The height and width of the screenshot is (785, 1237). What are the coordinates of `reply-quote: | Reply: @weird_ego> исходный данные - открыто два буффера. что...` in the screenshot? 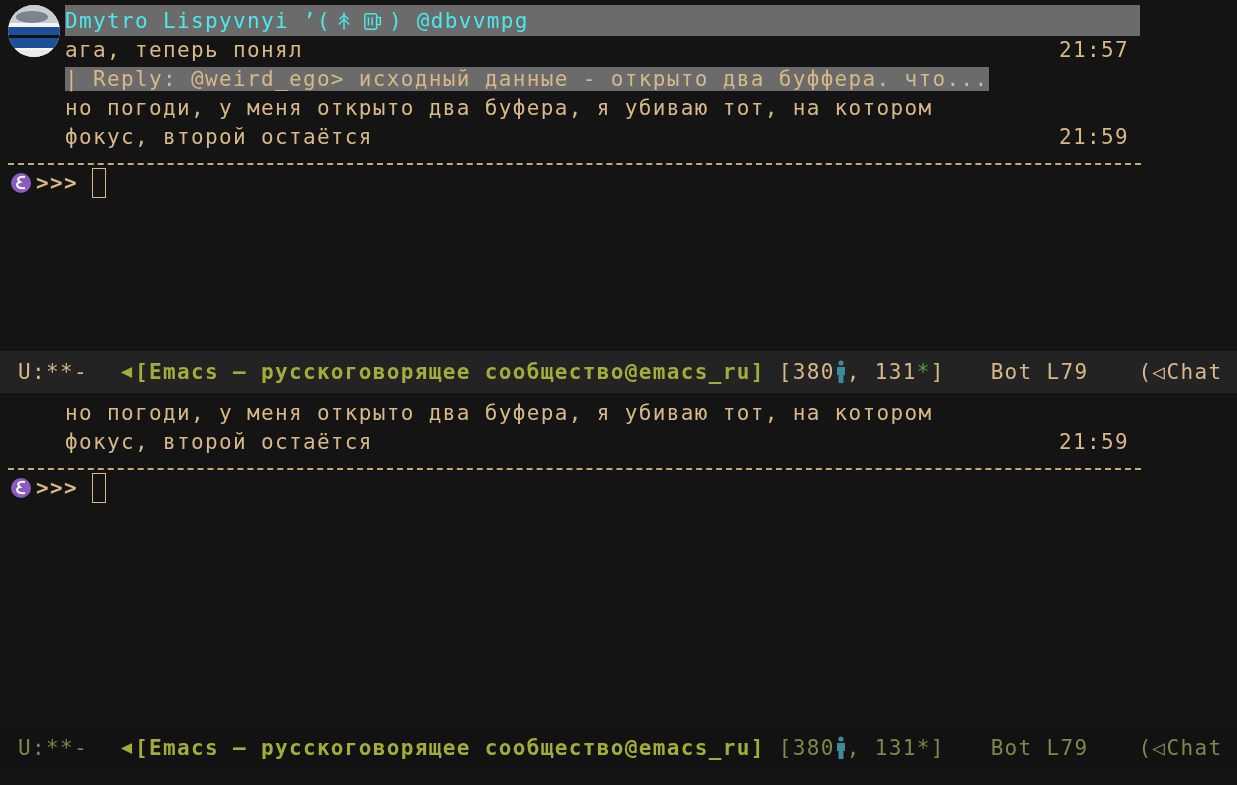 It's located at (527, 78).